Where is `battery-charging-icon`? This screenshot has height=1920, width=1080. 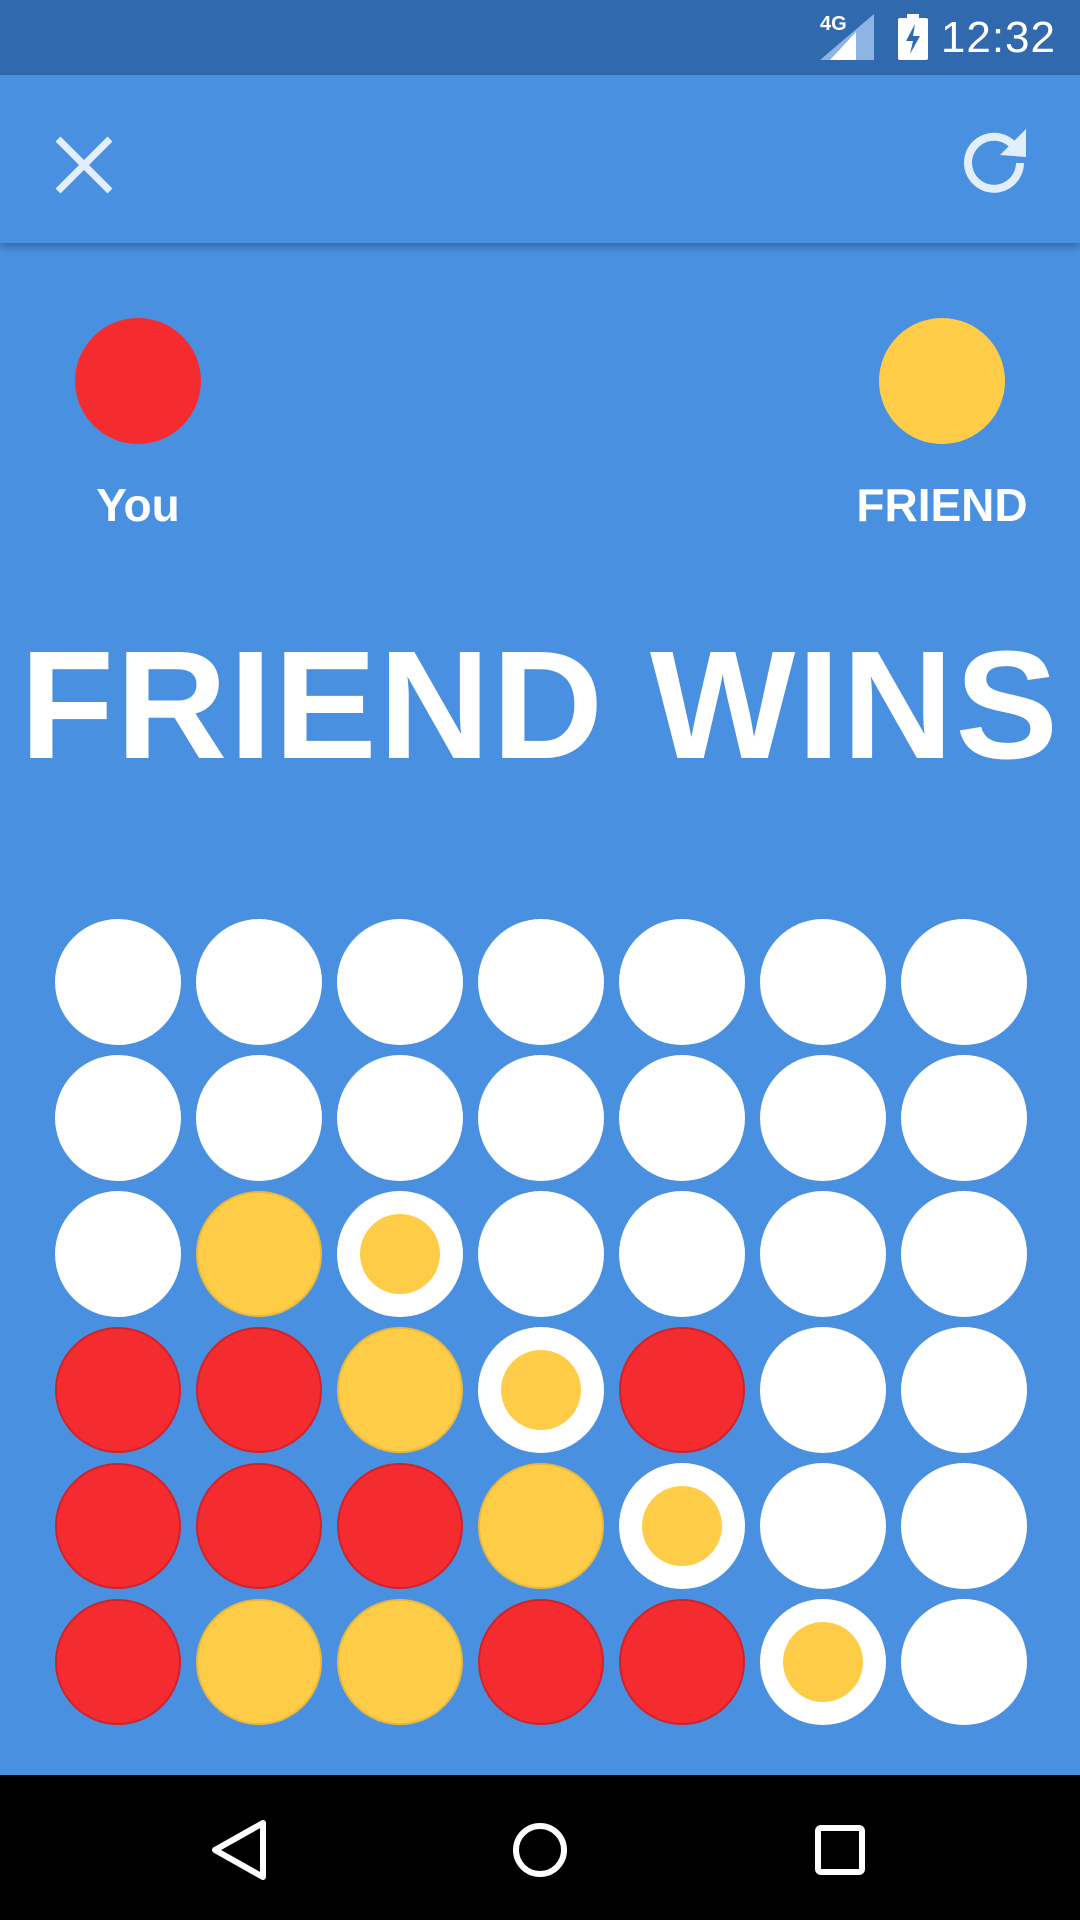
battery-charging-icon is located at coordinates (913, 37).